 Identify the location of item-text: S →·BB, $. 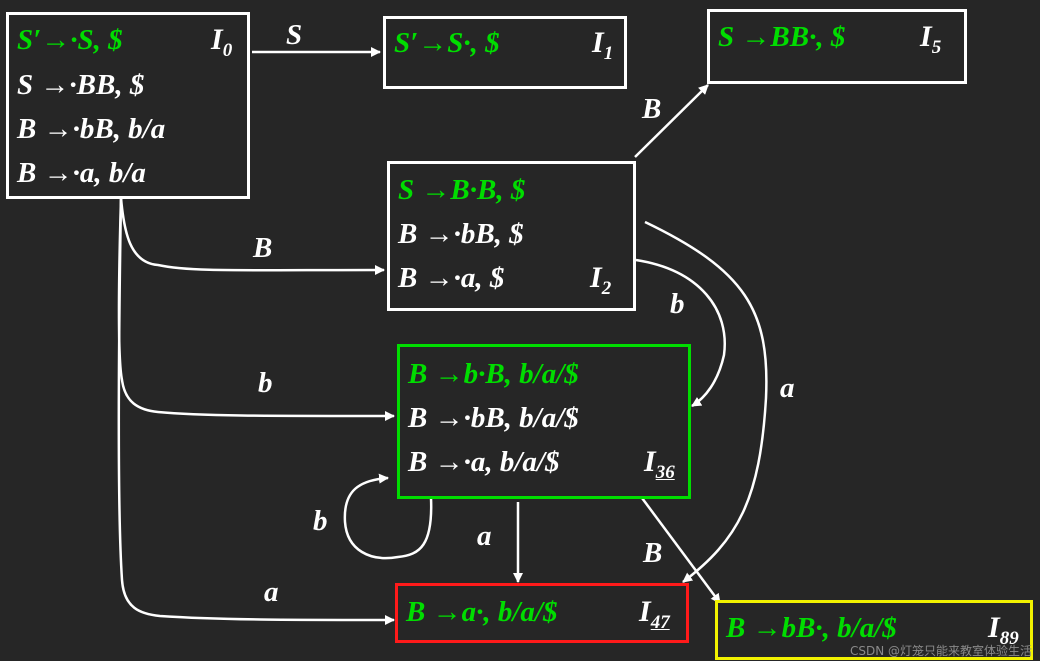
(81, 85).